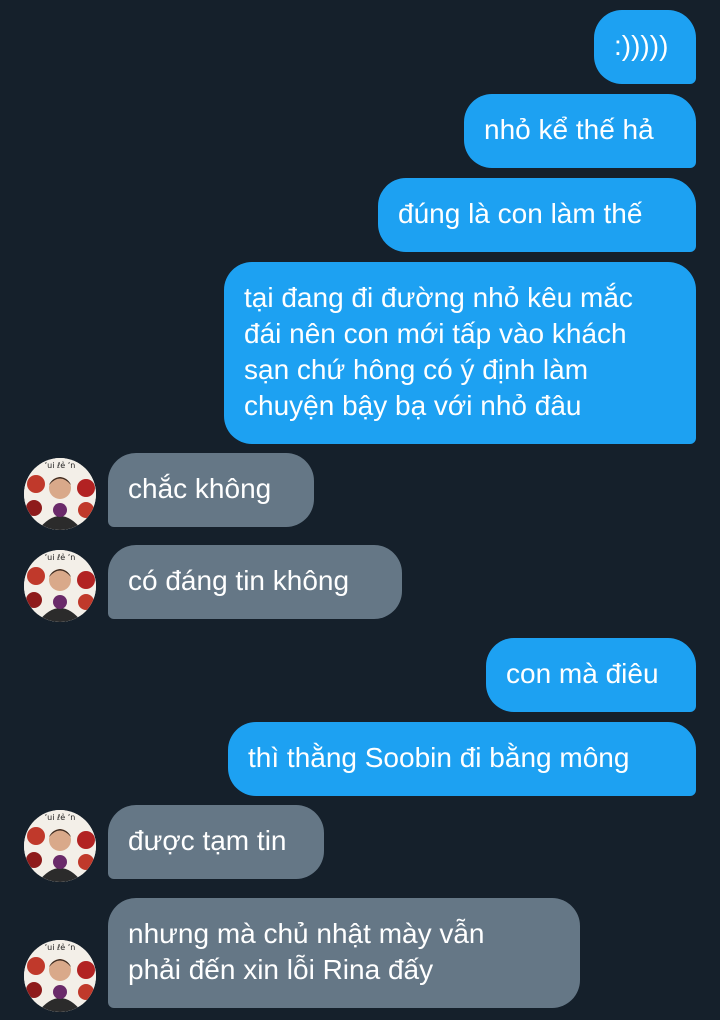 The image size is (720, 1020). I want to click on incoming-message: có đáng tin không, so click(255, 582).